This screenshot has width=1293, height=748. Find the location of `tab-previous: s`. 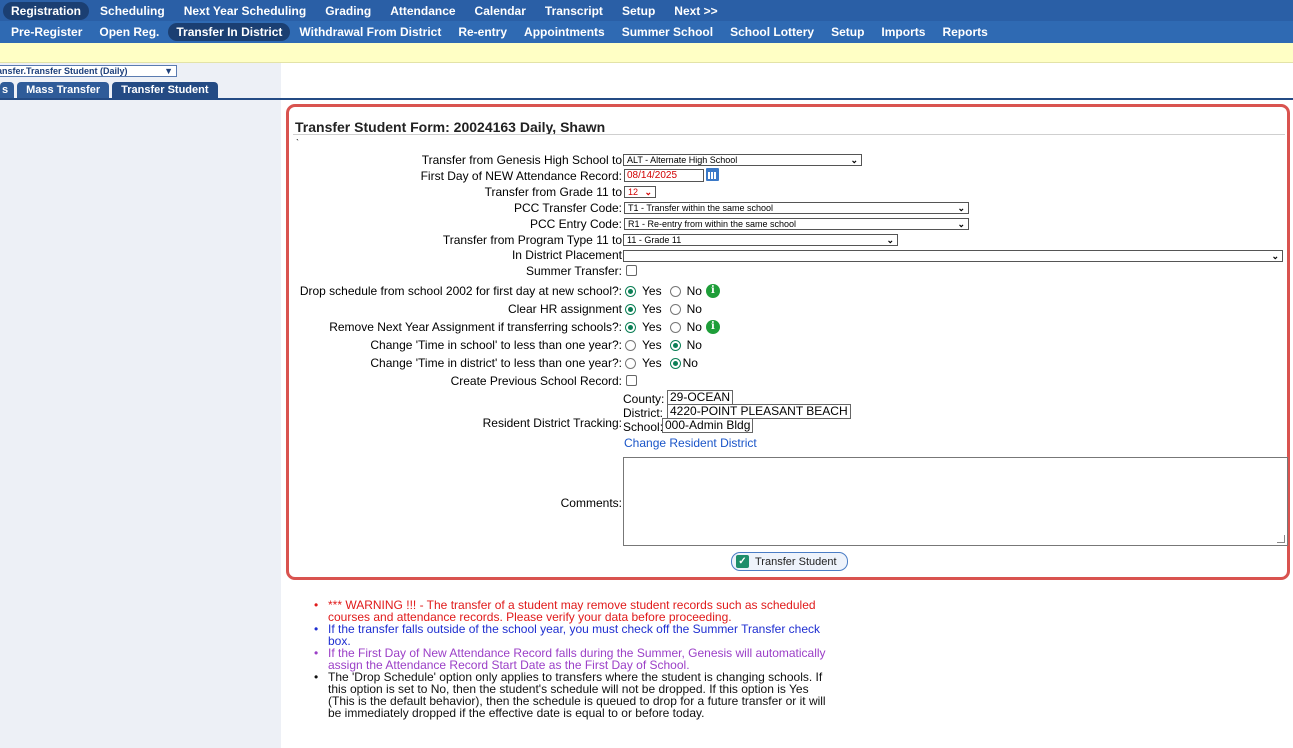

tab-previous: s is located at coordinates (7, 90).